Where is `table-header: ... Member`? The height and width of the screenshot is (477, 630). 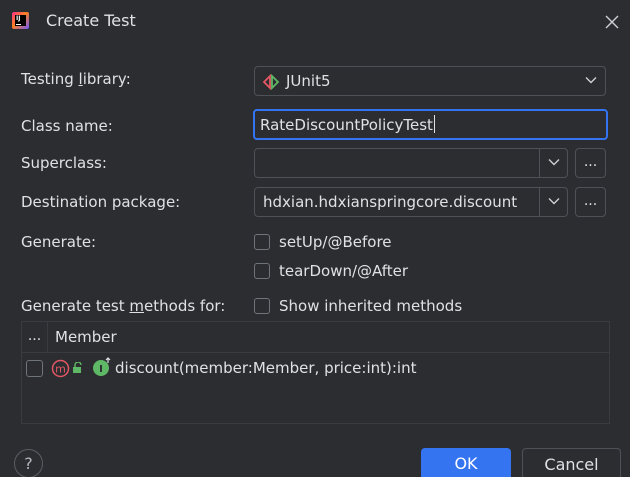 table-header: ... Member is located at coordinates (315, 337).